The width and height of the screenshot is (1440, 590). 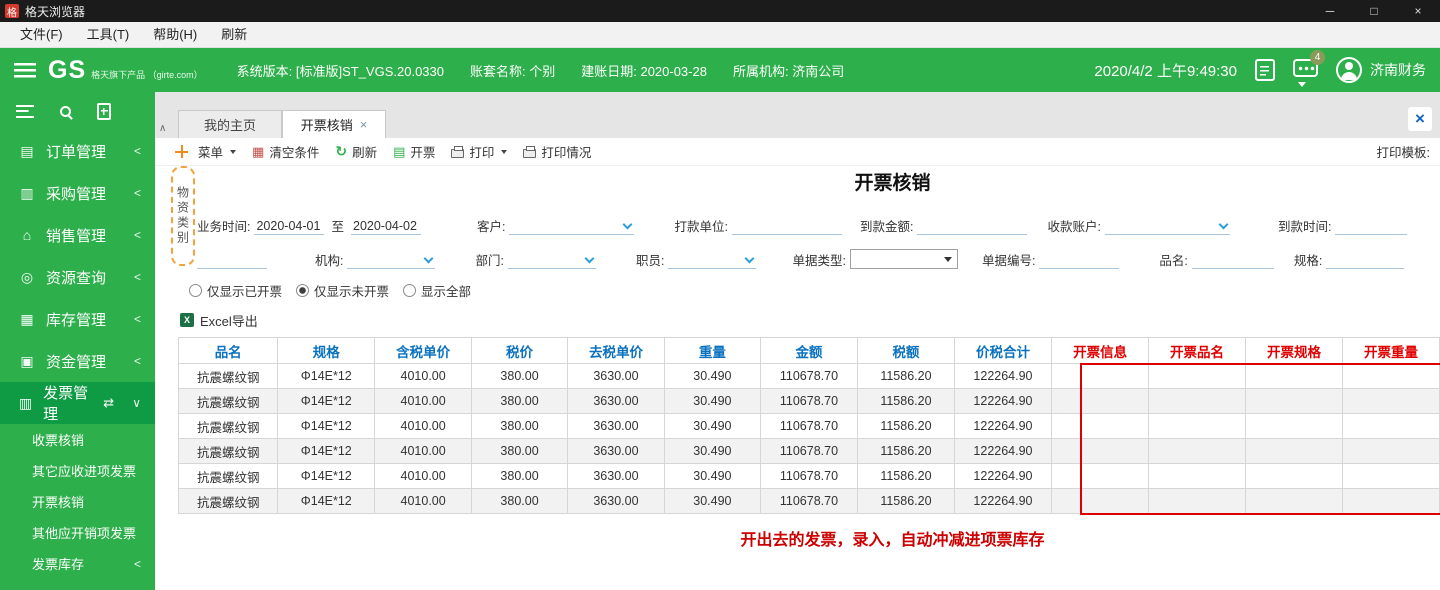 I want to click on menu-button: 菜单, so click(x=217, y=151).